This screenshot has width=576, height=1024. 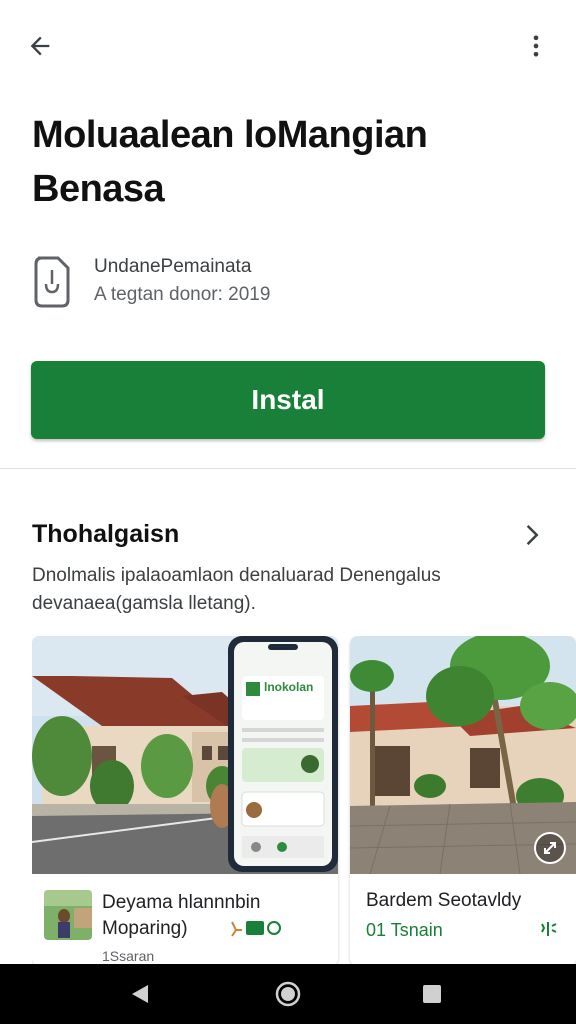 I want to click on nav-recents-icon, so click(x=432, y=994).